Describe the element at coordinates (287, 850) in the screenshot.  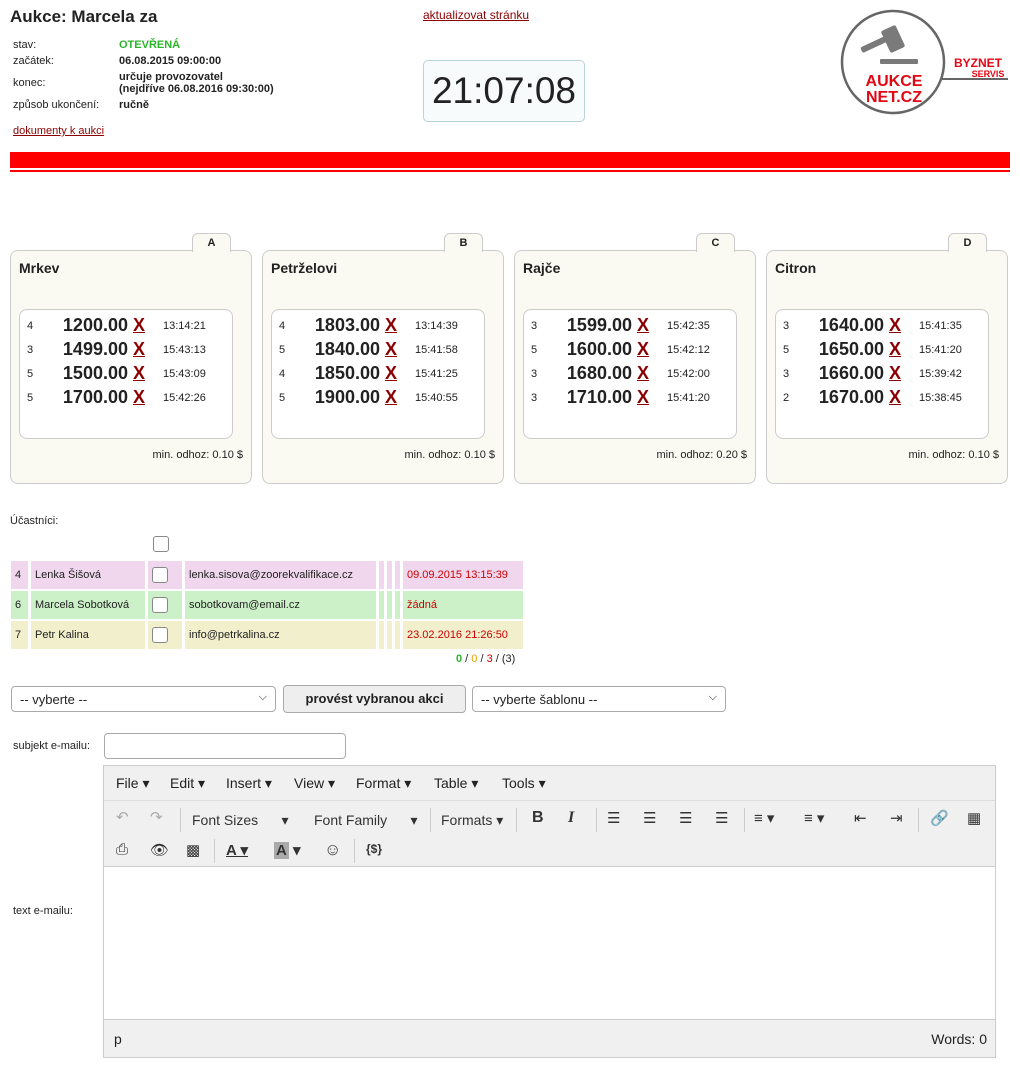
I see `background-color-icon: A ▾` at that location.